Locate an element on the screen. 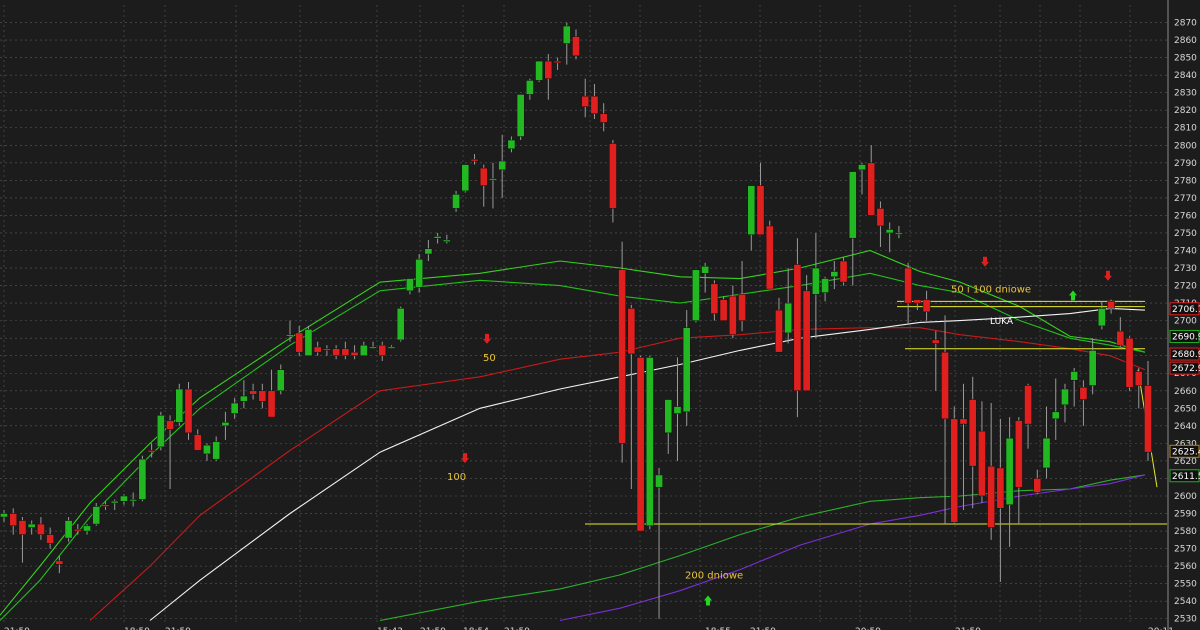 The height and width of the screenshot is (630, 1200). y-tick-label: 2750 is located at coordinates (1185, 234).